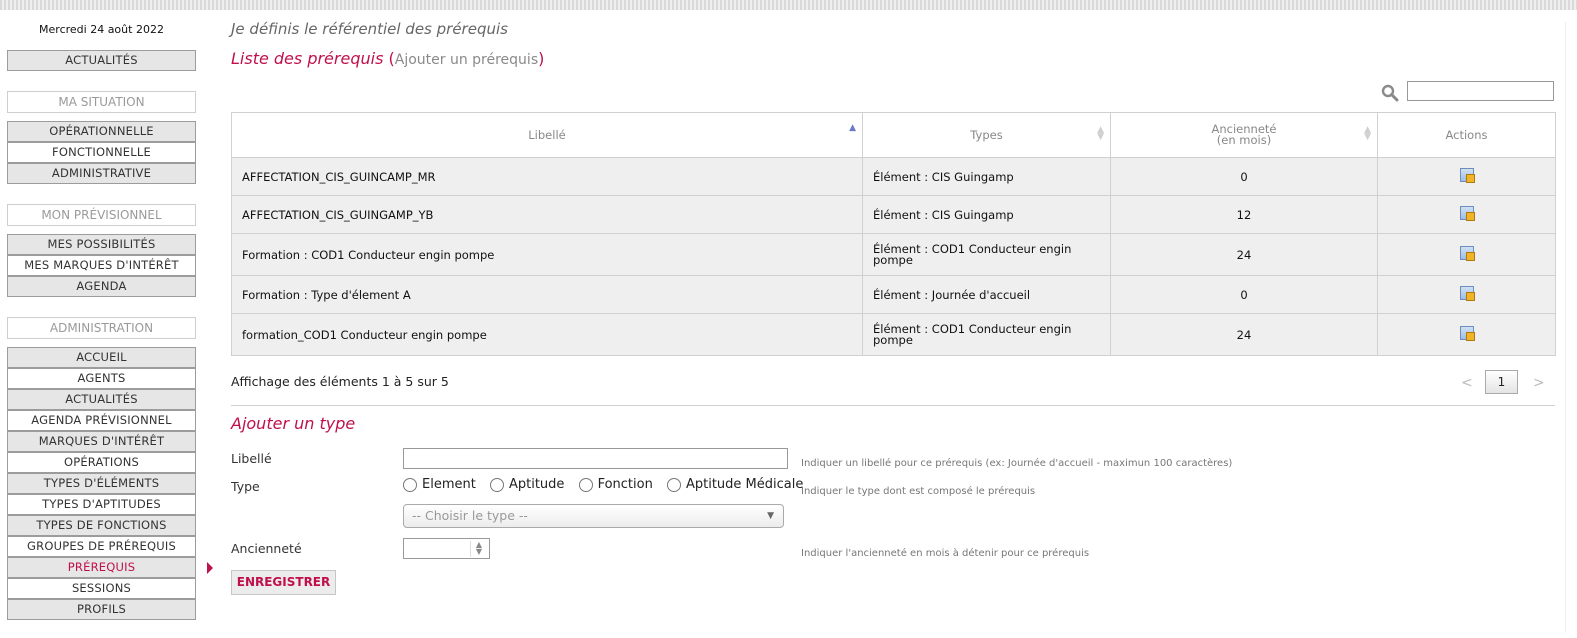  Describe the element at coordinates (340, 381) in the screenshot. I see `table-info: Affichage des éléments 1 à 5 sur 5` at that location.